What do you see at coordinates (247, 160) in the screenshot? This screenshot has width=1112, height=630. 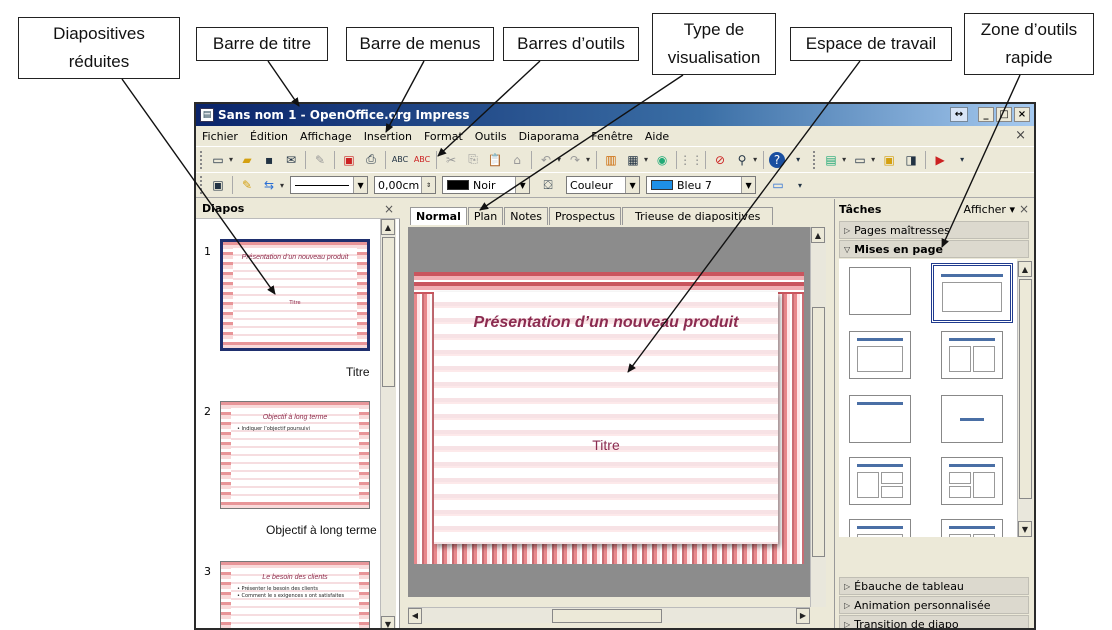 I see `open-folder-icon: ▰` at bounding box center [247, 160].